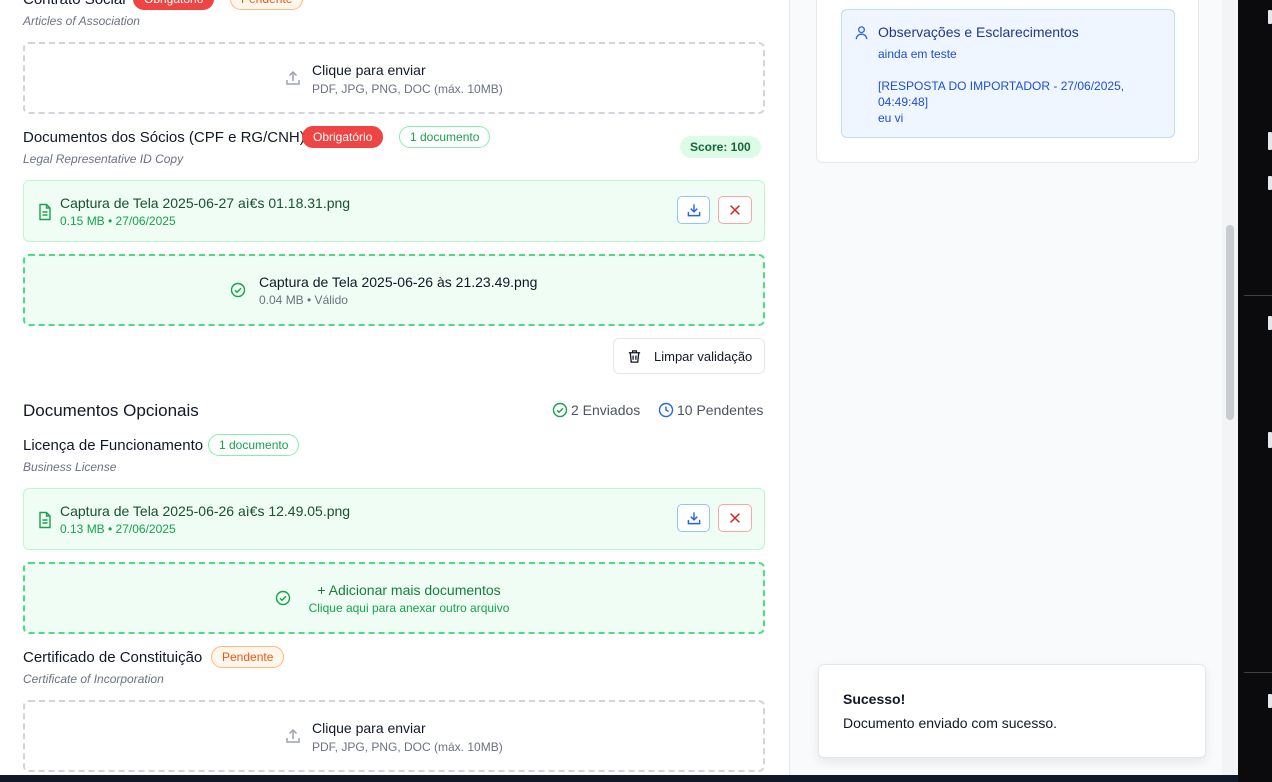 This screenshot has height=782, width=1272. Describe the element at coordinates (113, 445) in the screenshot. I see `doc-title-licenca: Licença de Funcionamento` at that location.